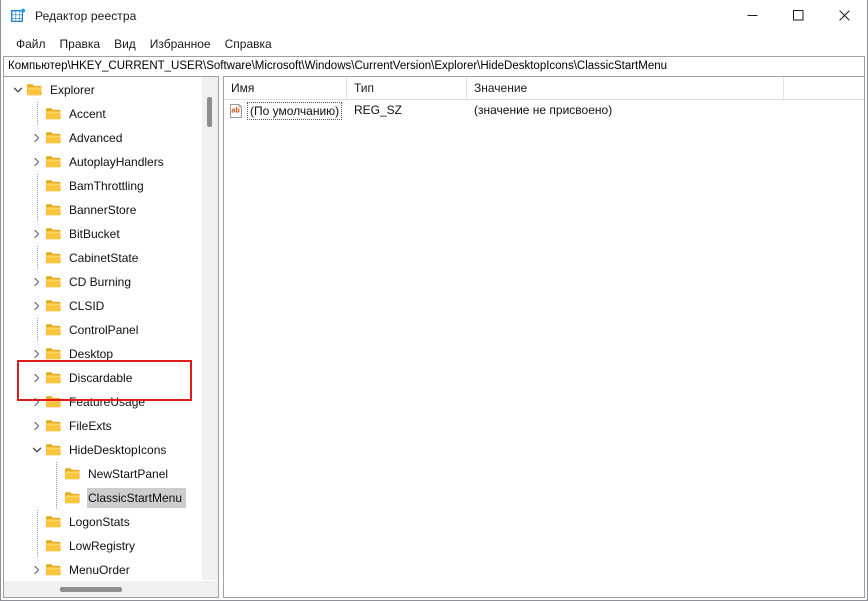 This screenshot has height=601, width=868. Describe the element at coordinates (180, 44) in the screenshot. I see `menu-item-favorites: Избранное` at that location.